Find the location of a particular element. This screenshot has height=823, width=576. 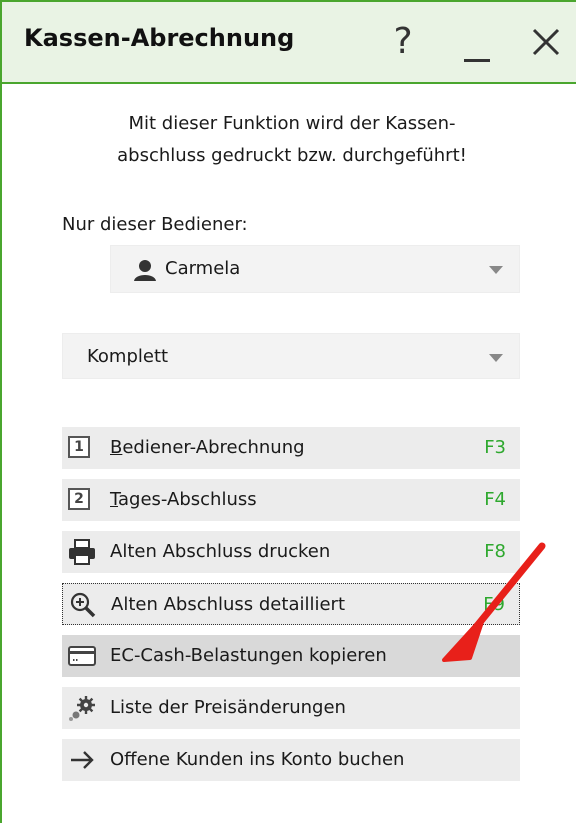

shortcut-key: F3 is located at coordinates (495, 447).